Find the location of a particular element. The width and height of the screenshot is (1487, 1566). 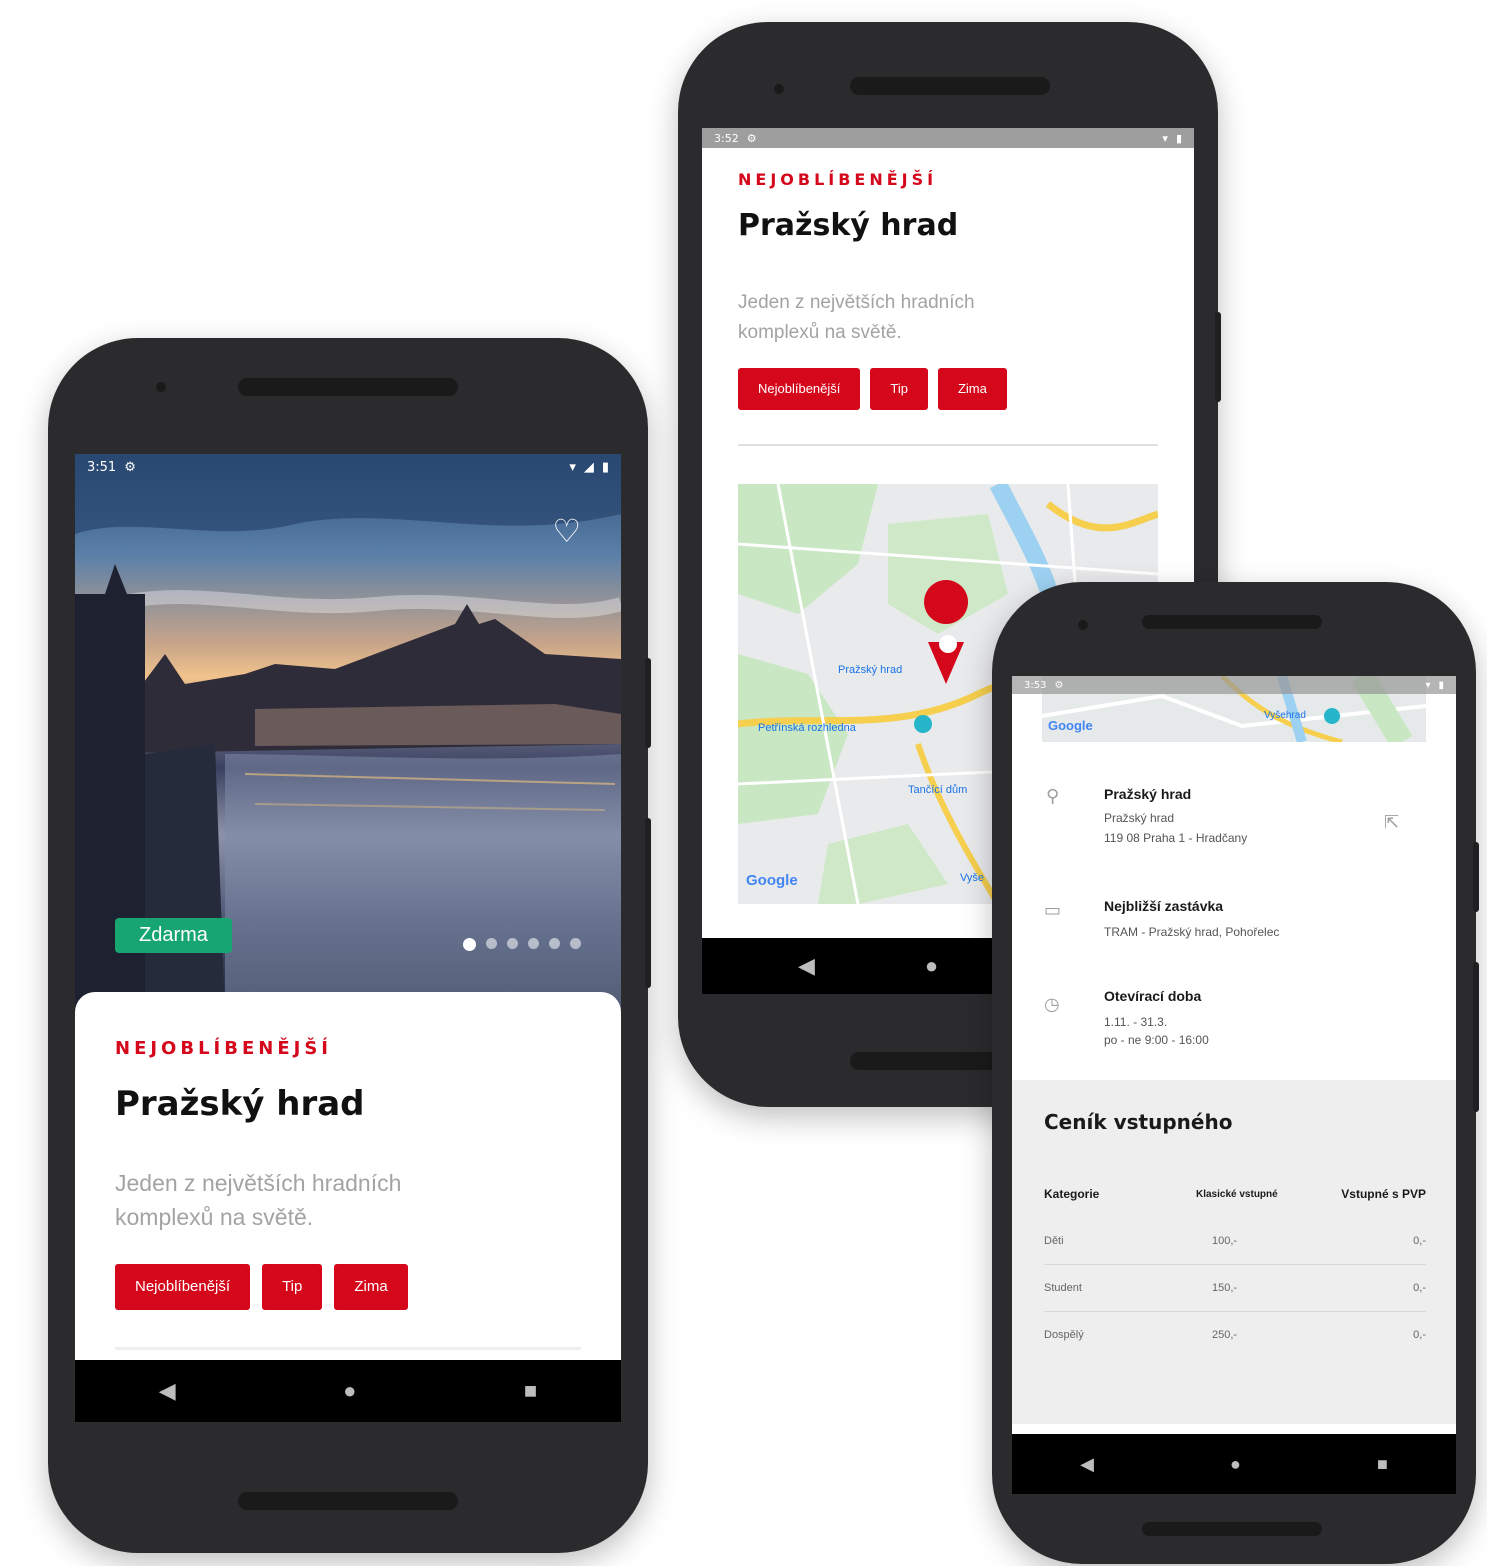

table-cell: 250,- is located at coordinates (1225, 1335).